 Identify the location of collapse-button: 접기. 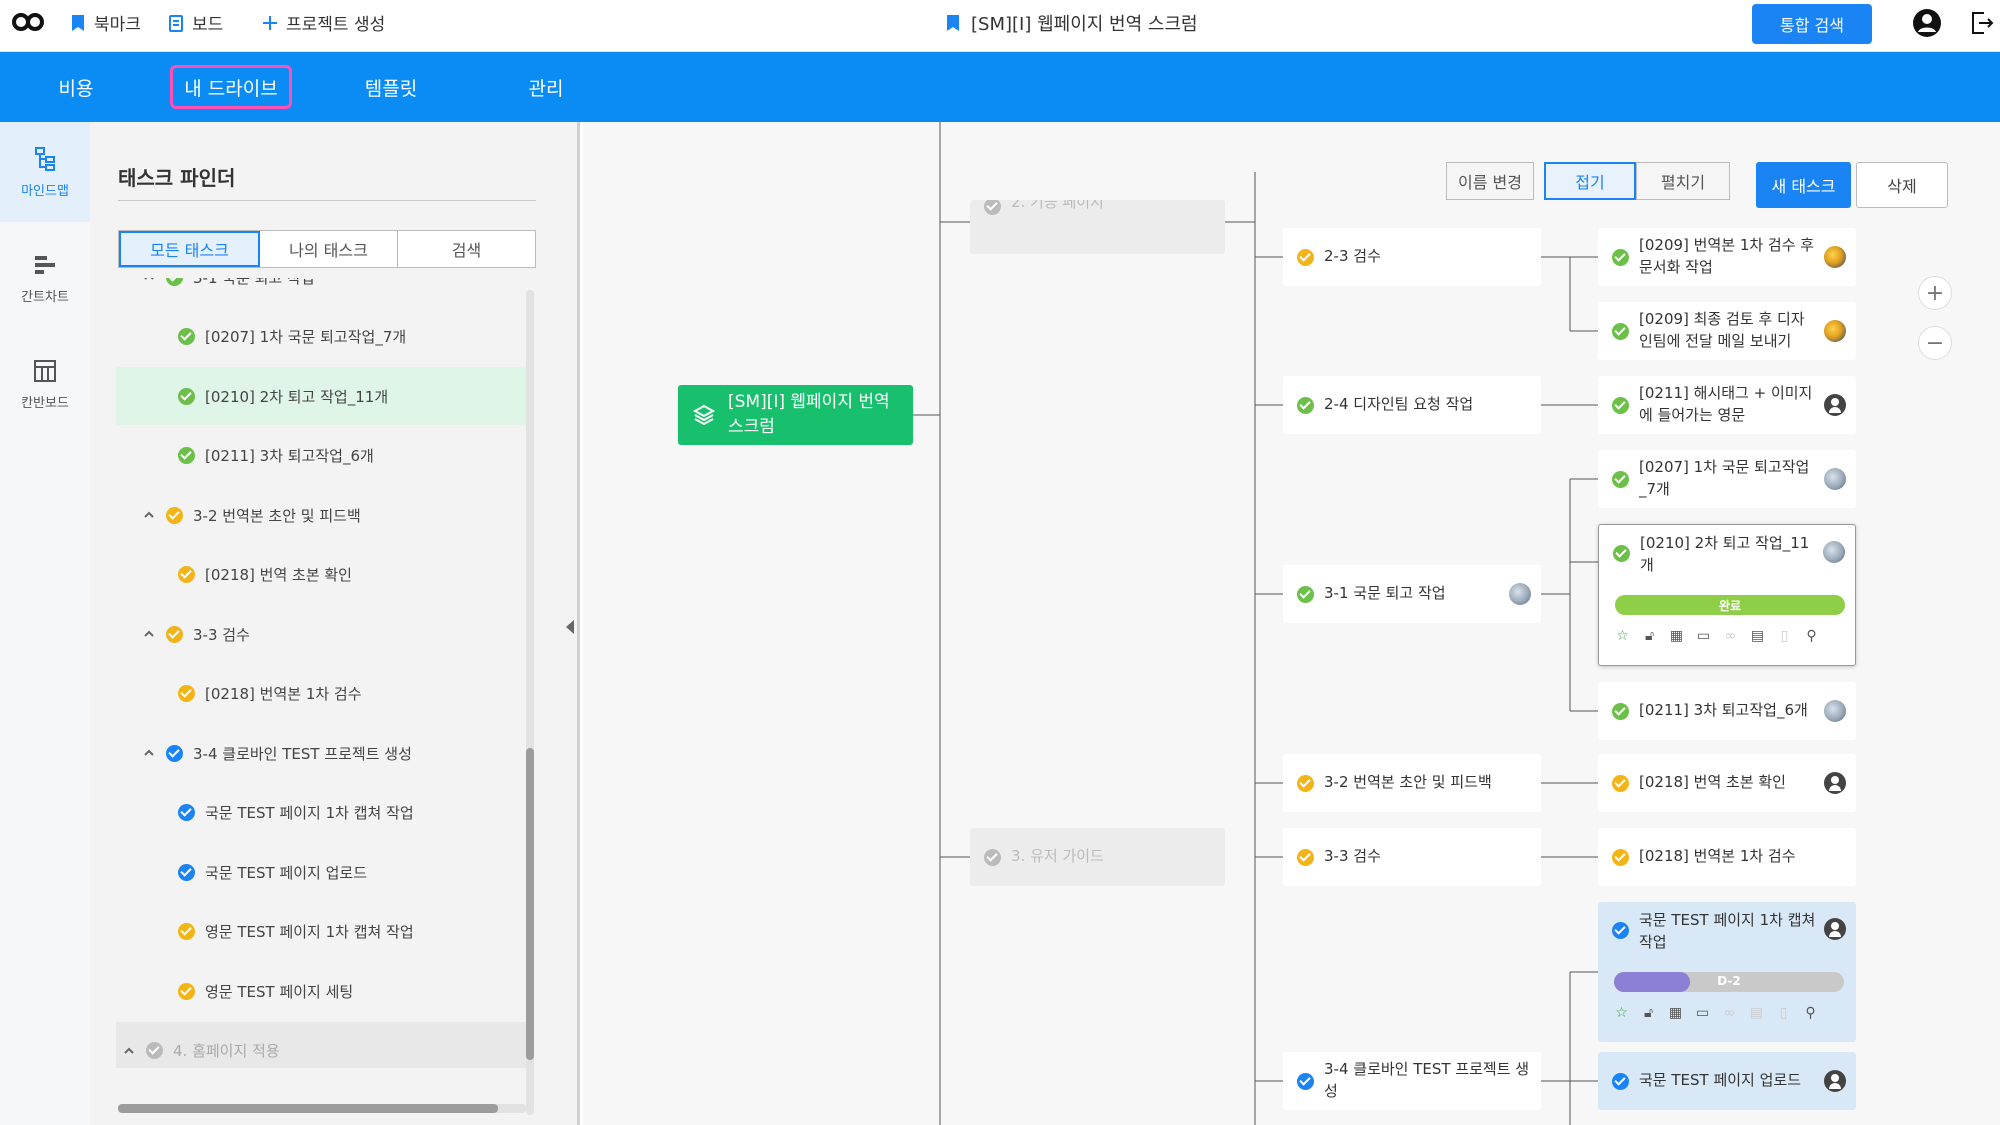
(1590, 181).